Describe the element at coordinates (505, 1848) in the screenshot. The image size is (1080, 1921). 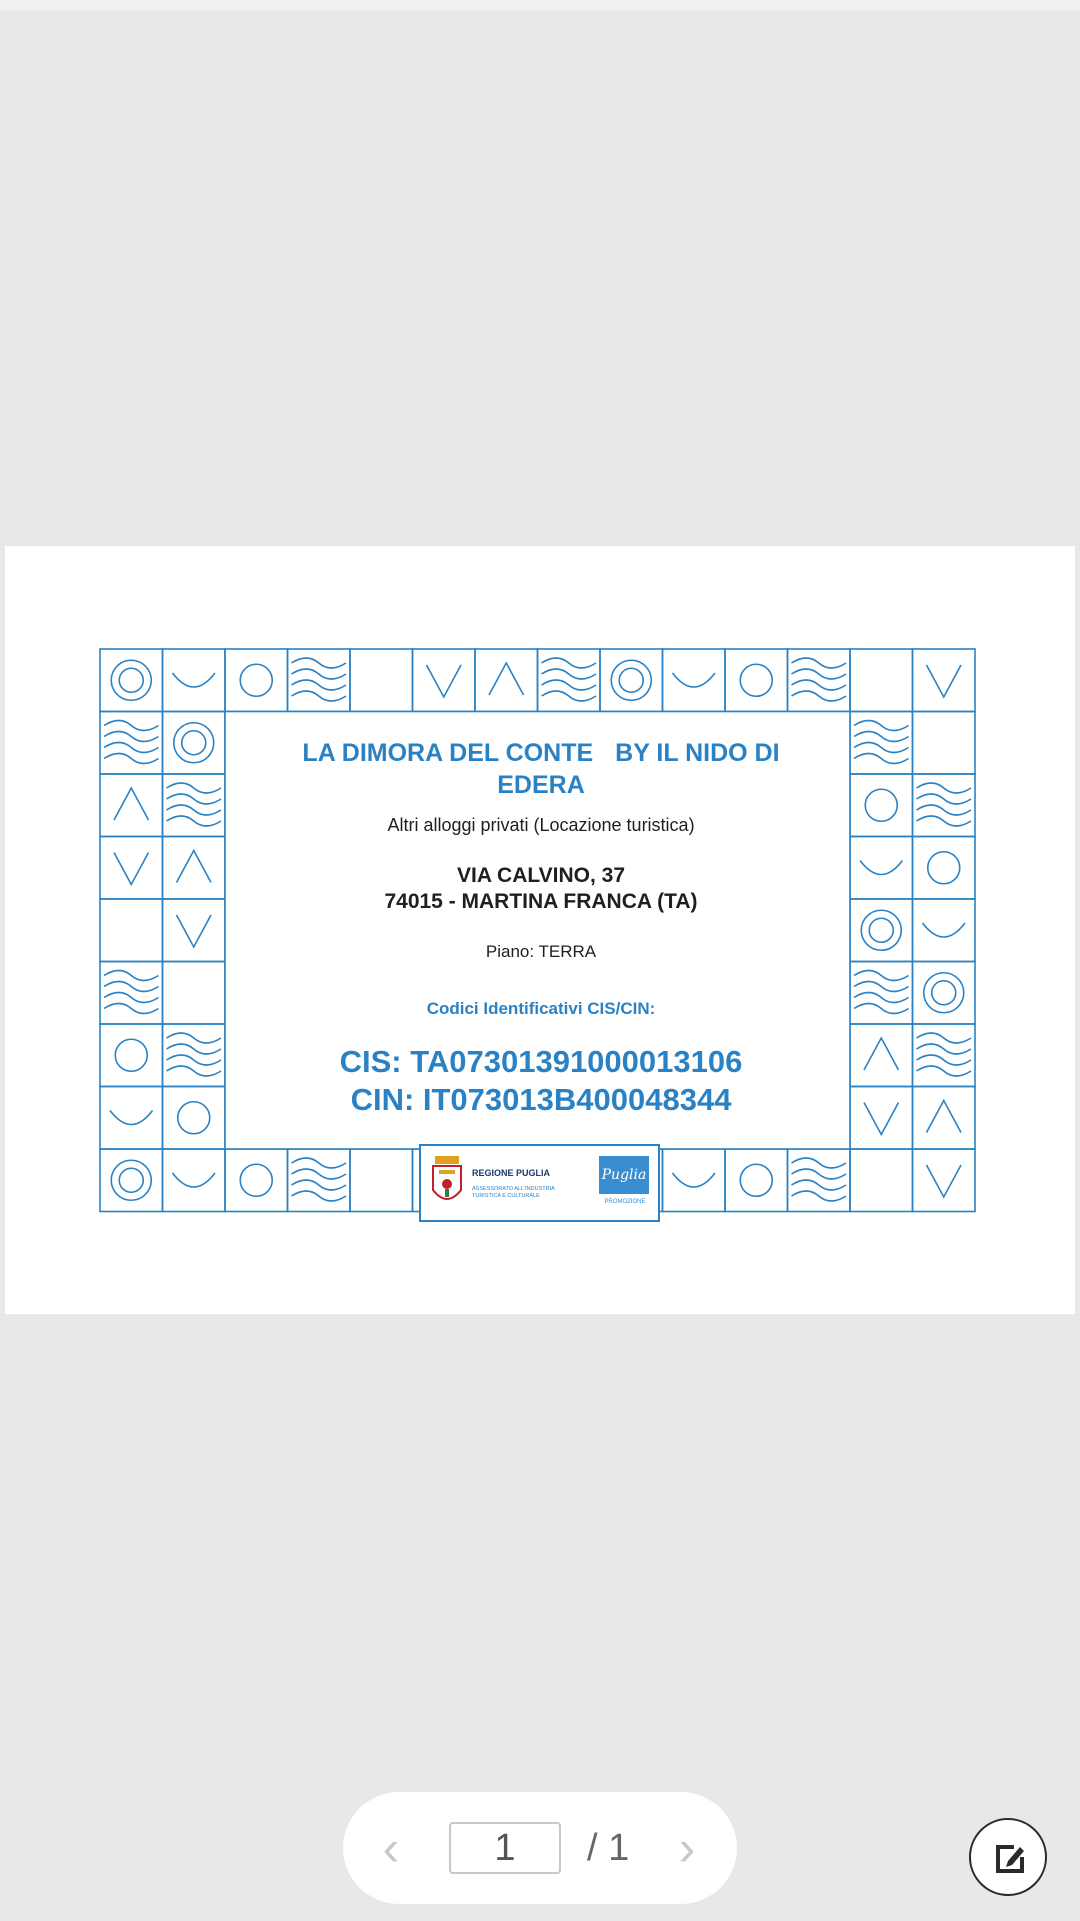
I see `page-number-input` at that location.